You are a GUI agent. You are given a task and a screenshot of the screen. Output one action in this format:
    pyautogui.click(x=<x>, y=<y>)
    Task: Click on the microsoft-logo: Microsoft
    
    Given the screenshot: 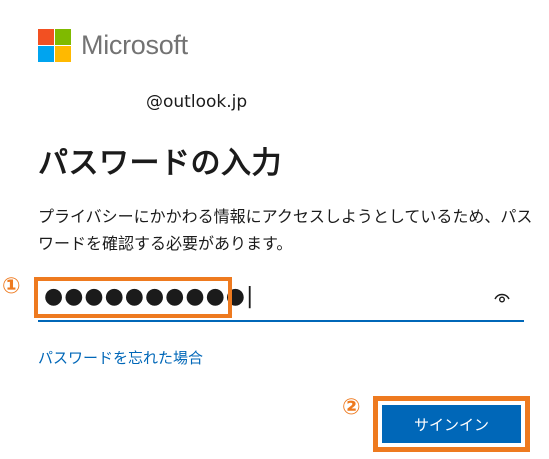 What is the action you would take?
    pyautogui.click(x=113, y=45)
    